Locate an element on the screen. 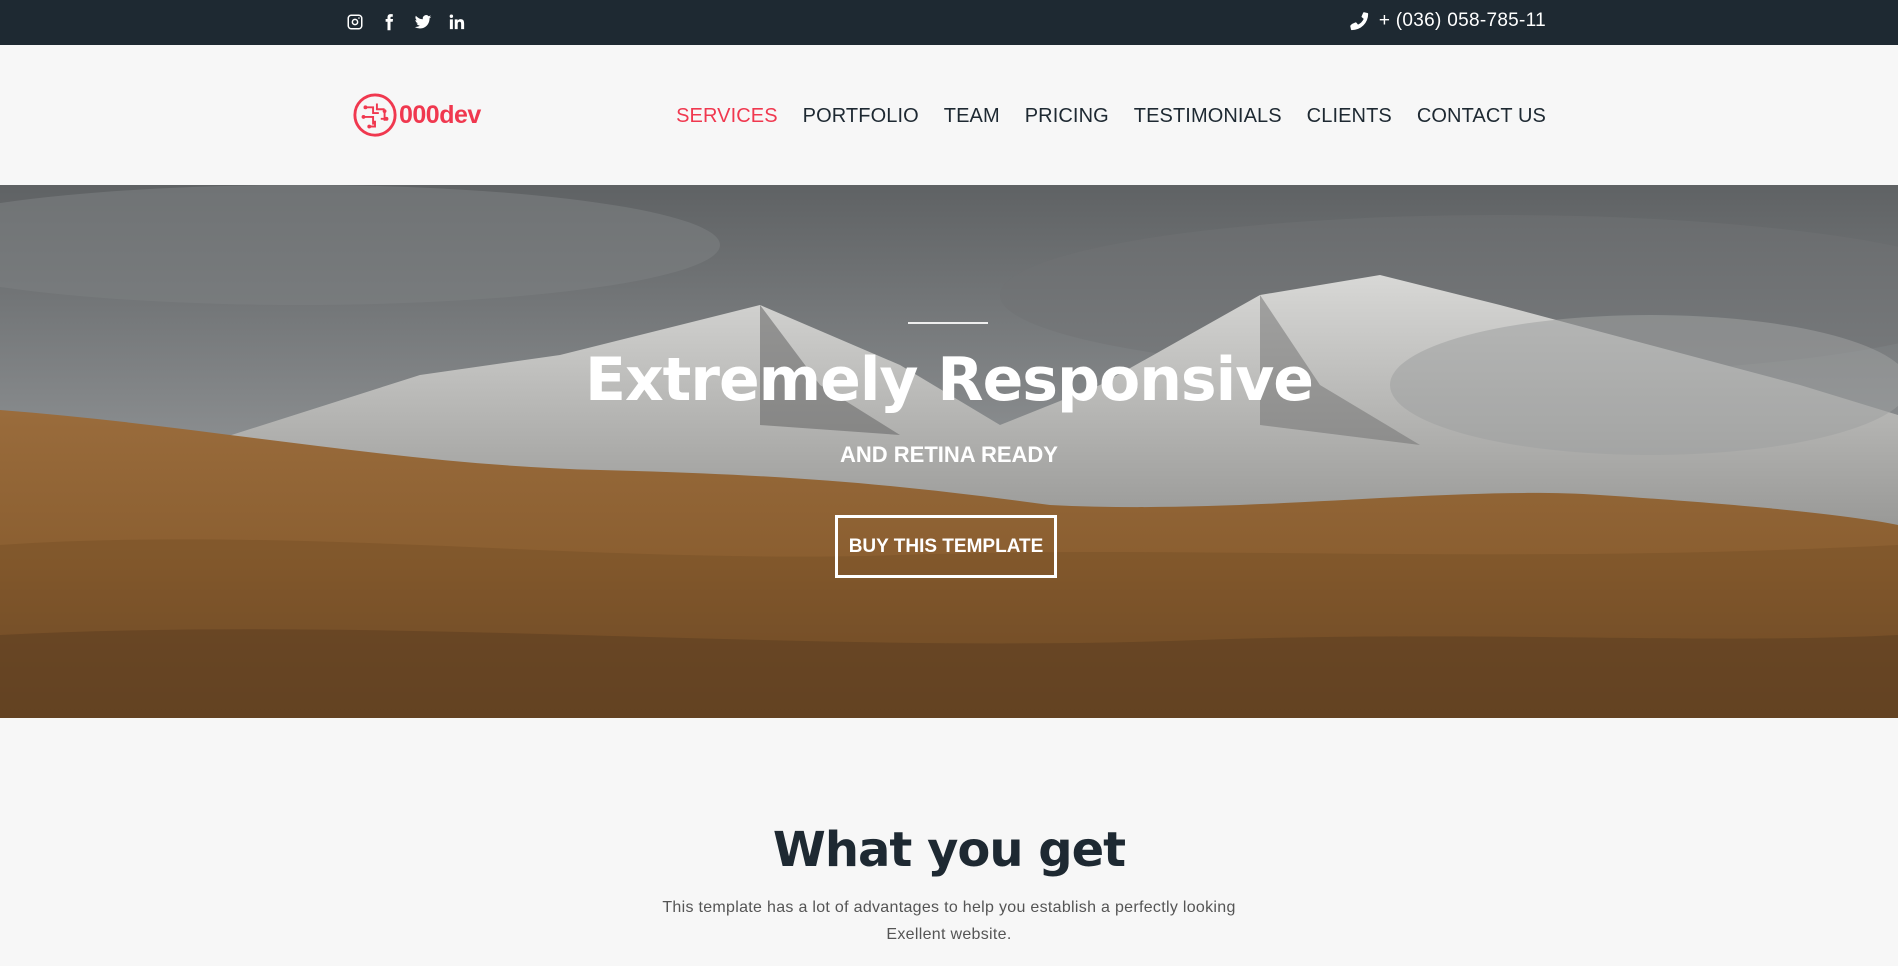  buy-template-button: BUY THIS TEMPLATE is located at coordinates (946, 546).